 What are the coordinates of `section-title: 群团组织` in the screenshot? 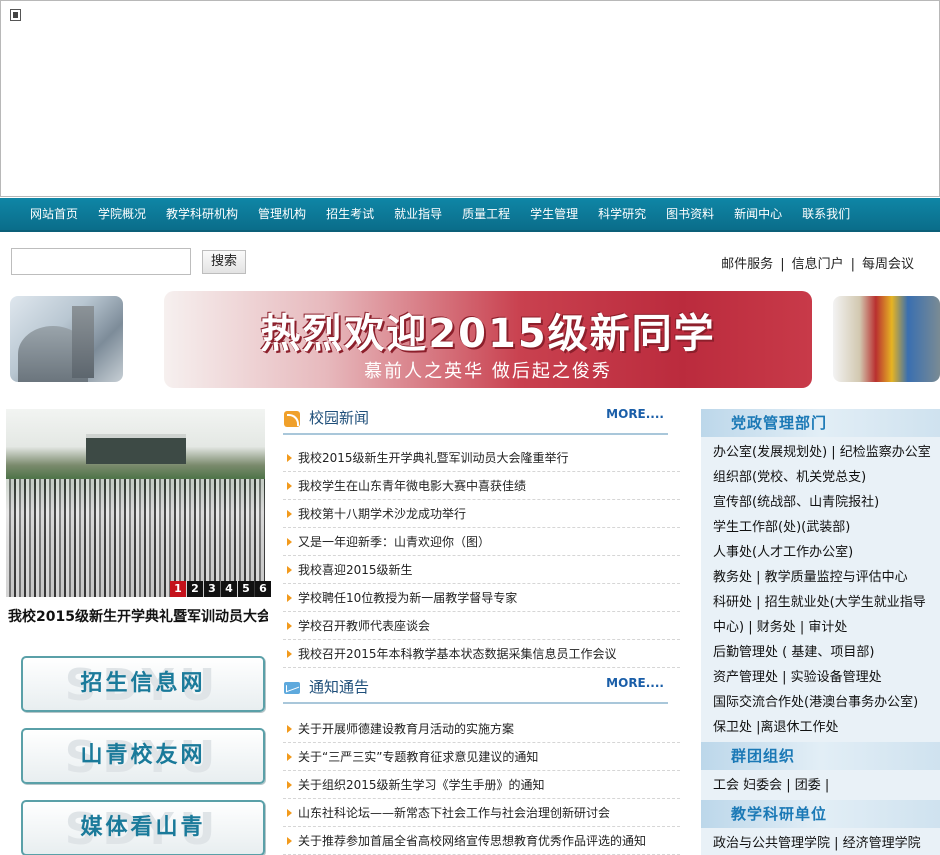 It's located at (763, 756).